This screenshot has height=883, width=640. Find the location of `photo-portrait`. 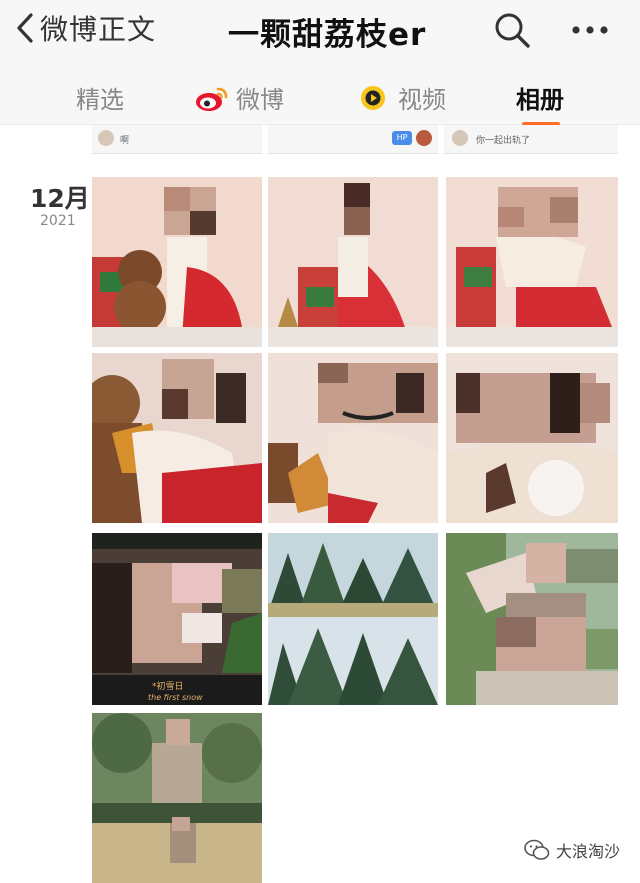

photo-portrait is located at coordinates (532, 619).